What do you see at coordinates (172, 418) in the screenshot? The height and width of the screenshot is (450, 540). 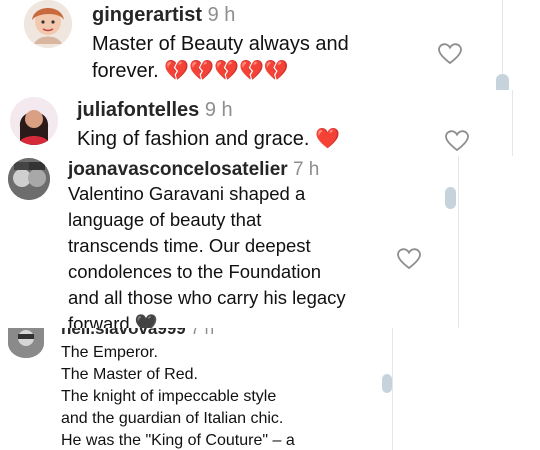 I see `comment-line: and the guardian of Italian chic.` at bounding box center [172, 418].